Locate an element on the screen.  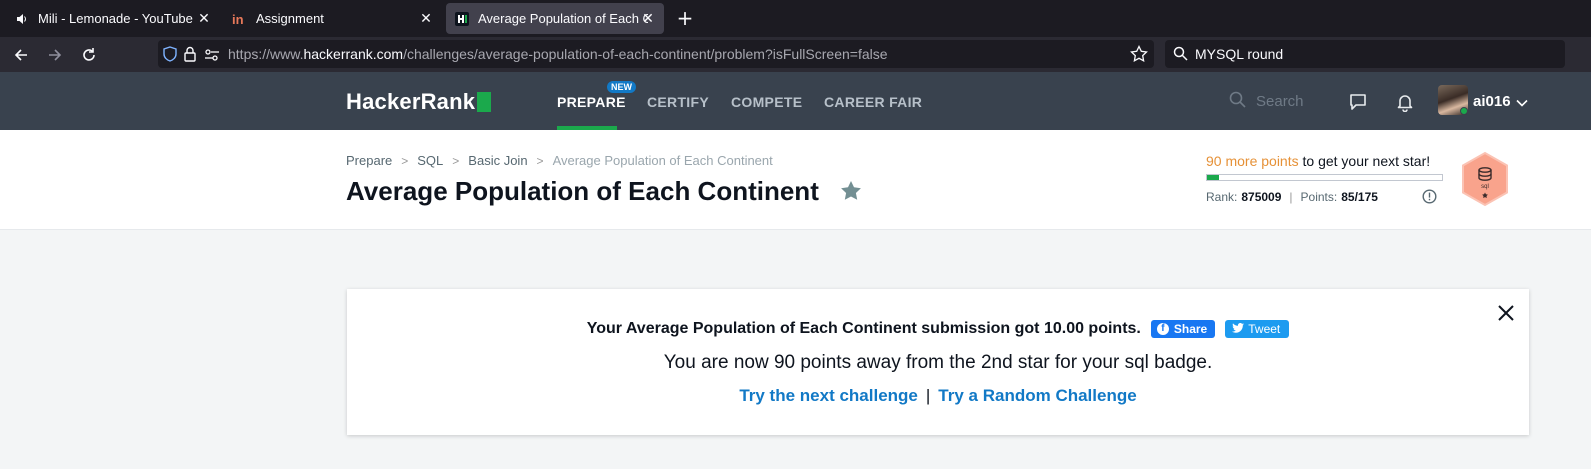
points-label: Points: is located at coordinates (1319, 197).